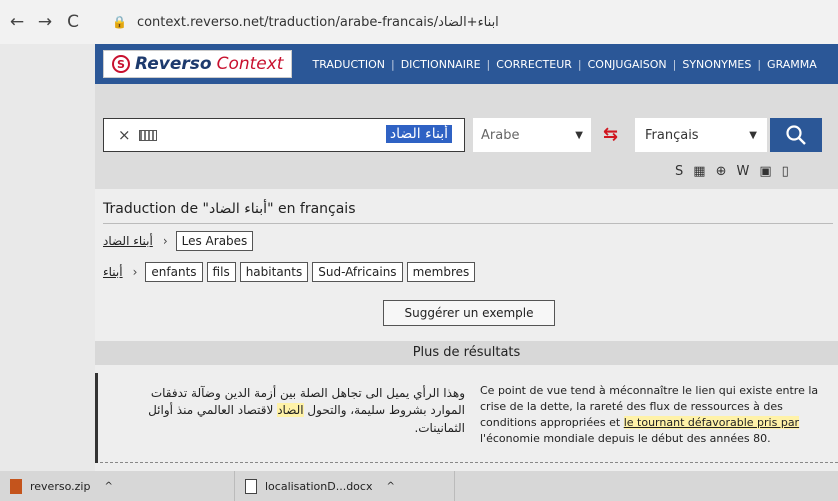 The height and width of the screenshot is (501, 838). What do you see at coordinates (121, 64) in the screenshot?
I see `reverso-logo-icon: S` at bounding box center [121, 64].